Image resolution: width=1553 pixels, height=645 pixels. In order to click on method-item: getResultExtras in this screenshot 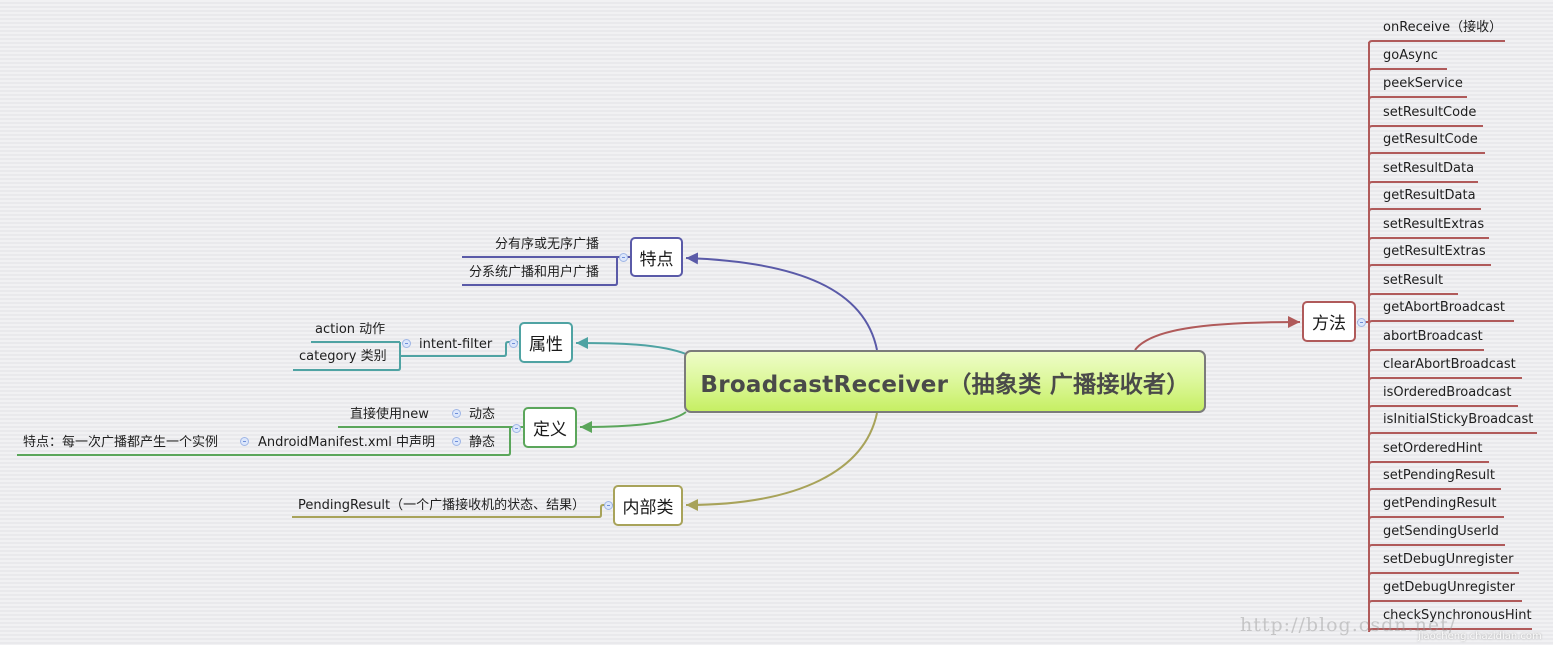, I will do `click(1434, 252)`.